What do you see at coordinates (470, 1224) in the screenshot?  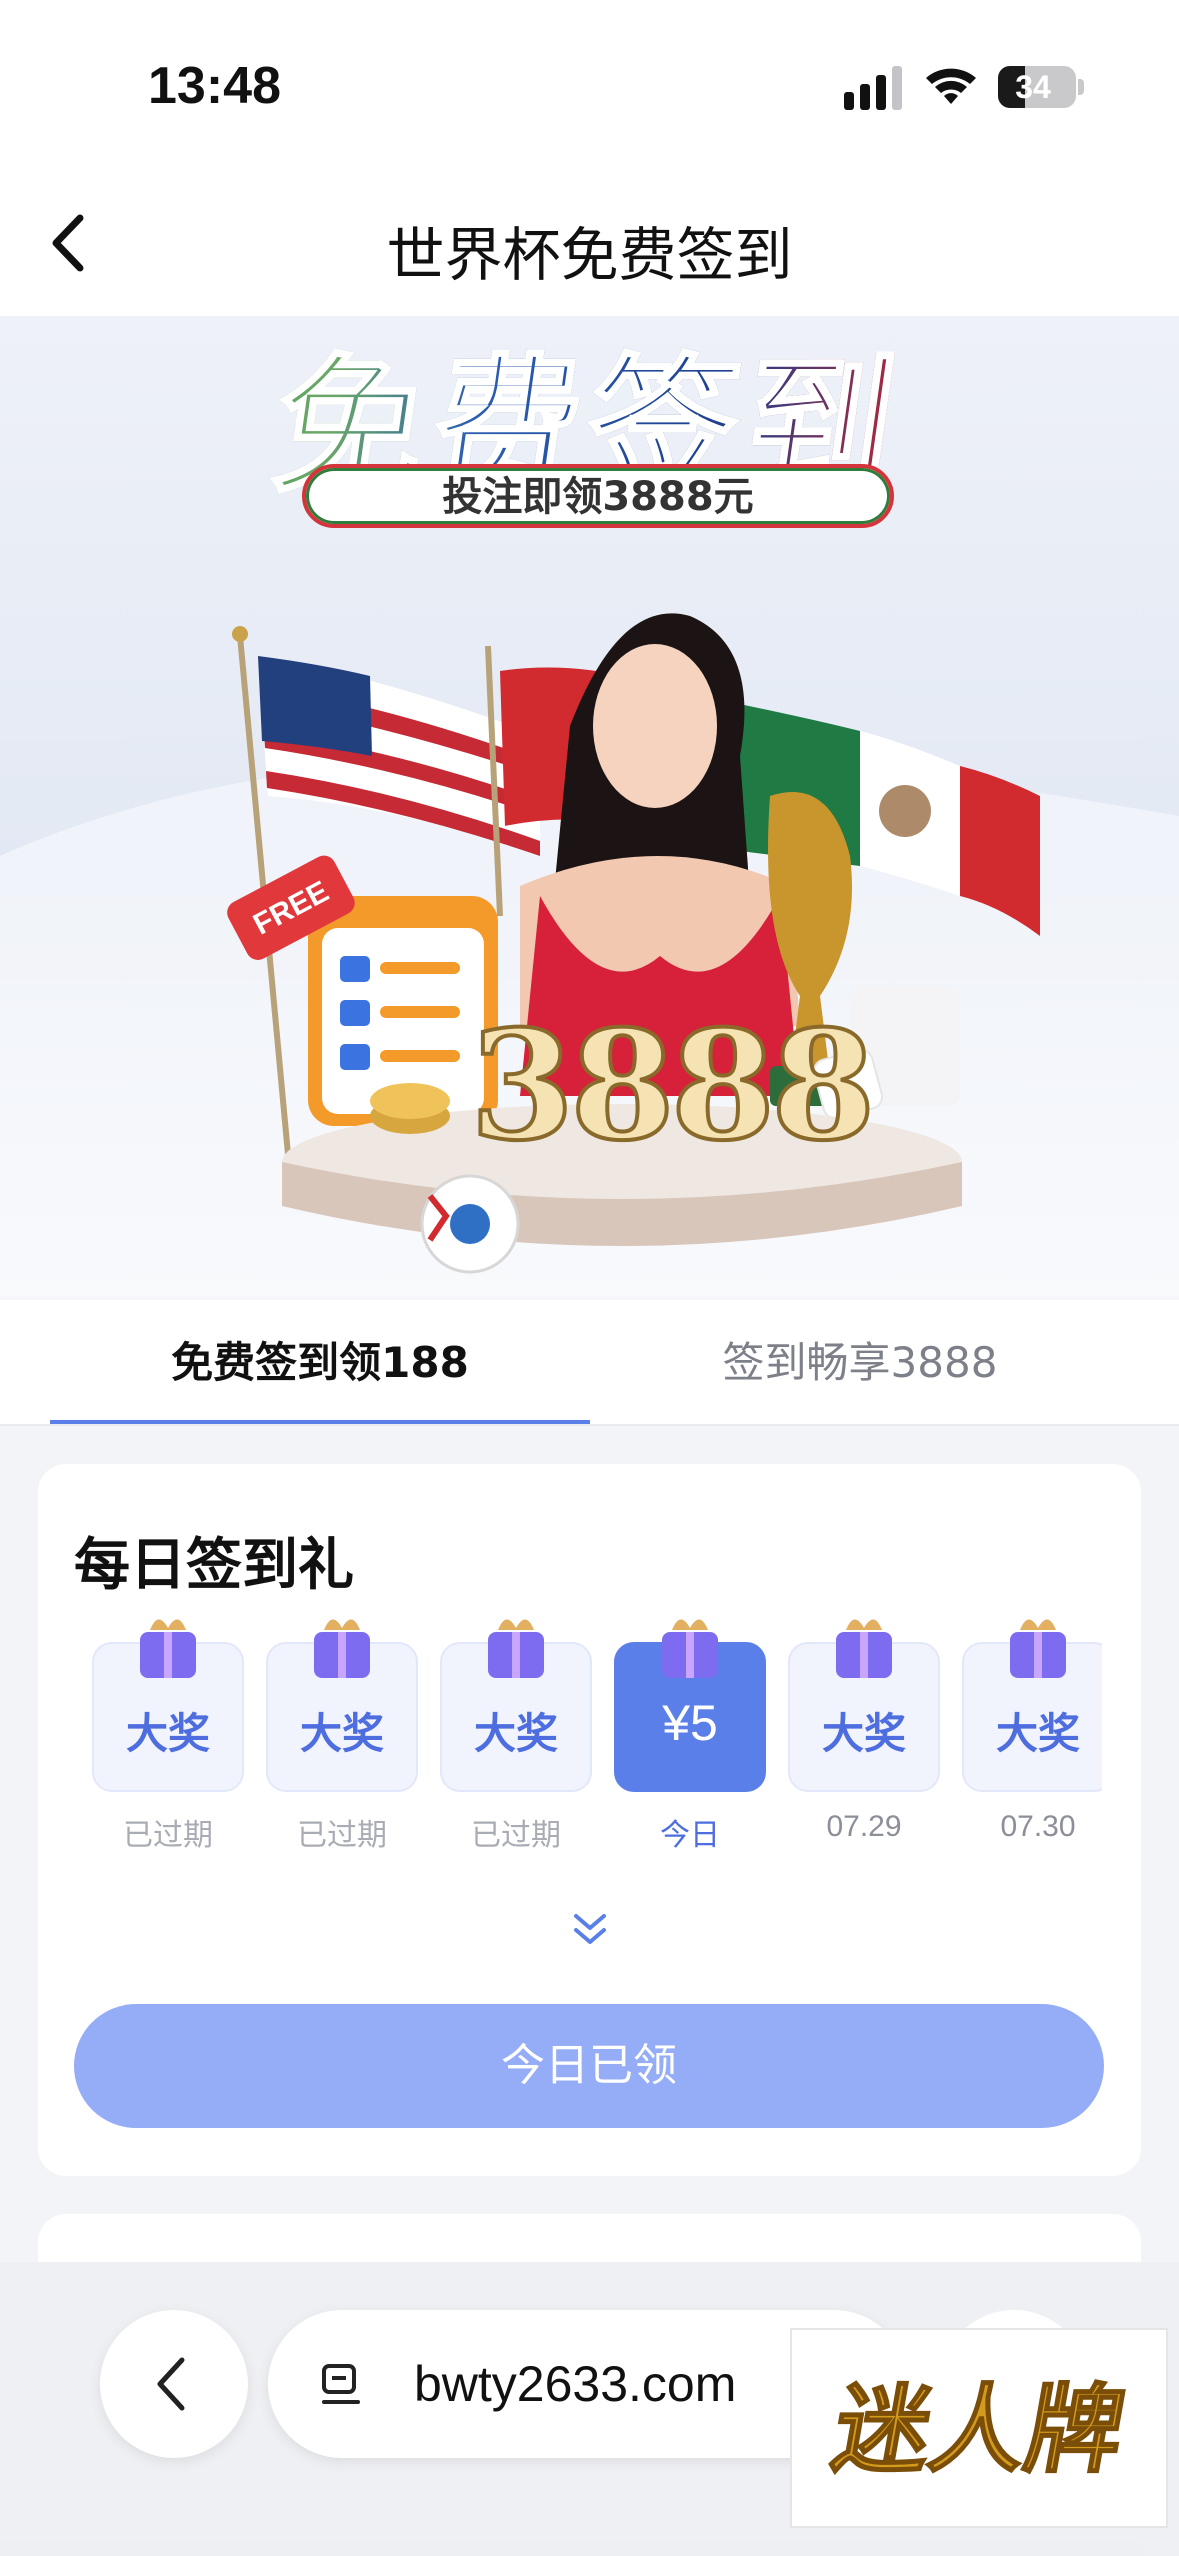 I see `soccer-ball-icon` at bounding box center [470, 1224].